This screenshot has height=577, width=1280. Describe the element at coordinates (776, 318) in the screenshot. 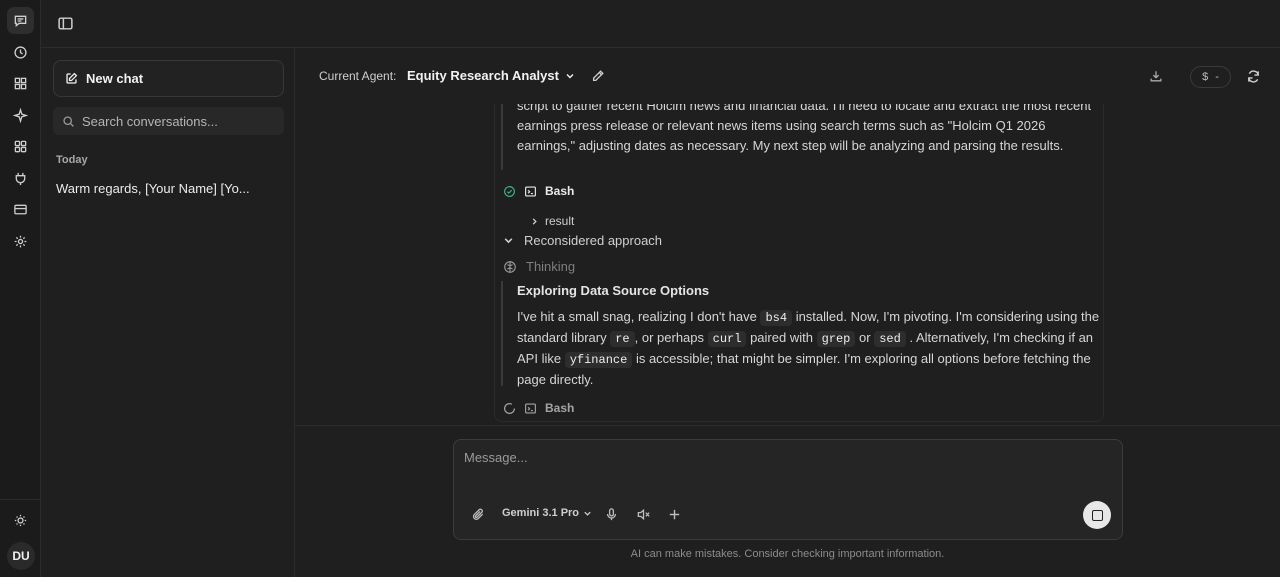

I see `code-snippet: bs4` at that location.